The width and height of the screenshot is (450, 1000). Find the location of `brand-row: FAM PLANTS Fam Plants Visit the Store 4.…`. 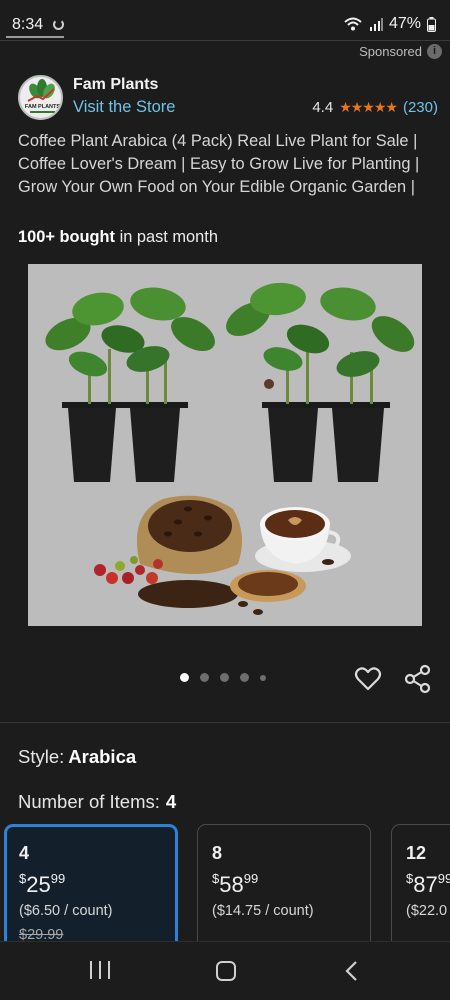

brand-row: FAM PLANTS Fam Plants Visit the Store 4.… is located at coordinates (228, 98).